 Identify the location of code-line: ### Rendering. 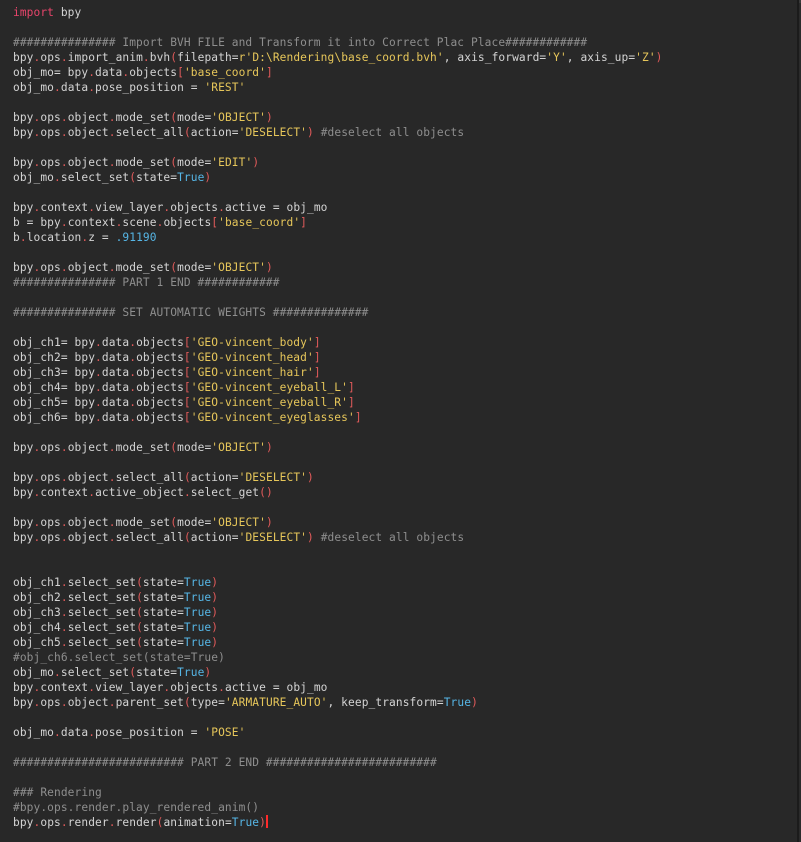
(338, 792).